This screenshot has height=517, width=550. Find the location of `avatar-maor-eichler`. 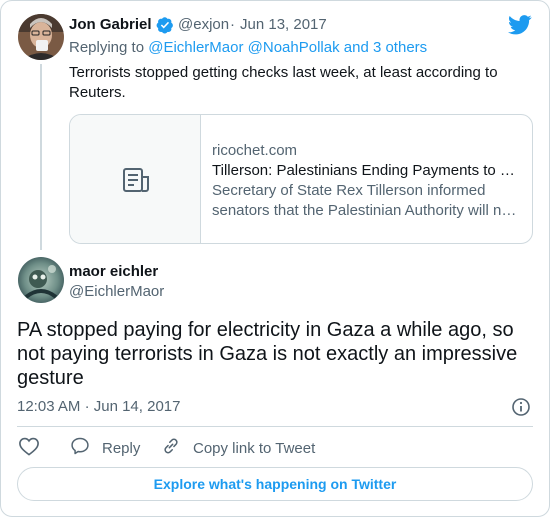

avatar-maor-eichler is located at coordinates (41, 280).